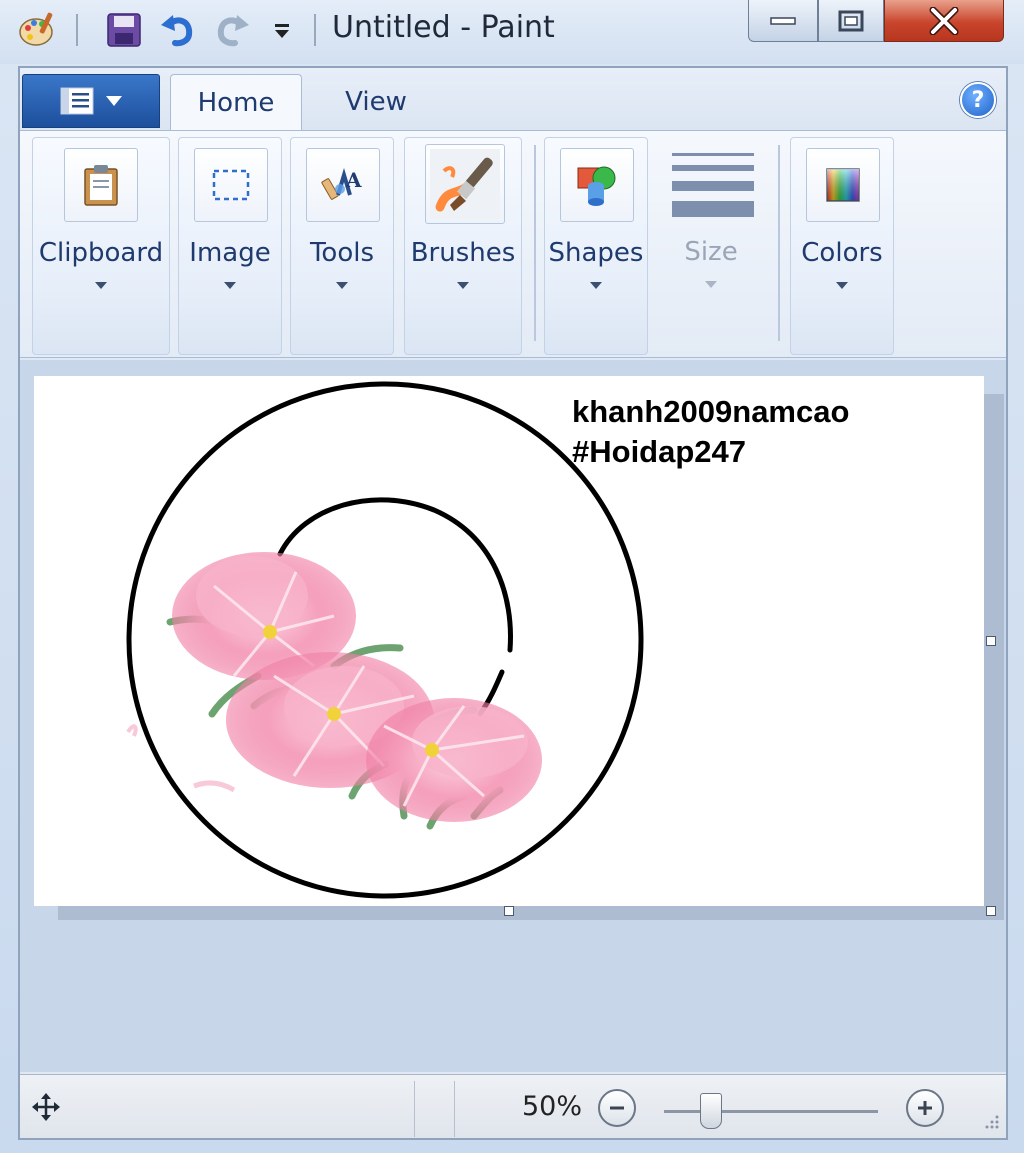  I want to click on minus-icon, so click(617, 1108).